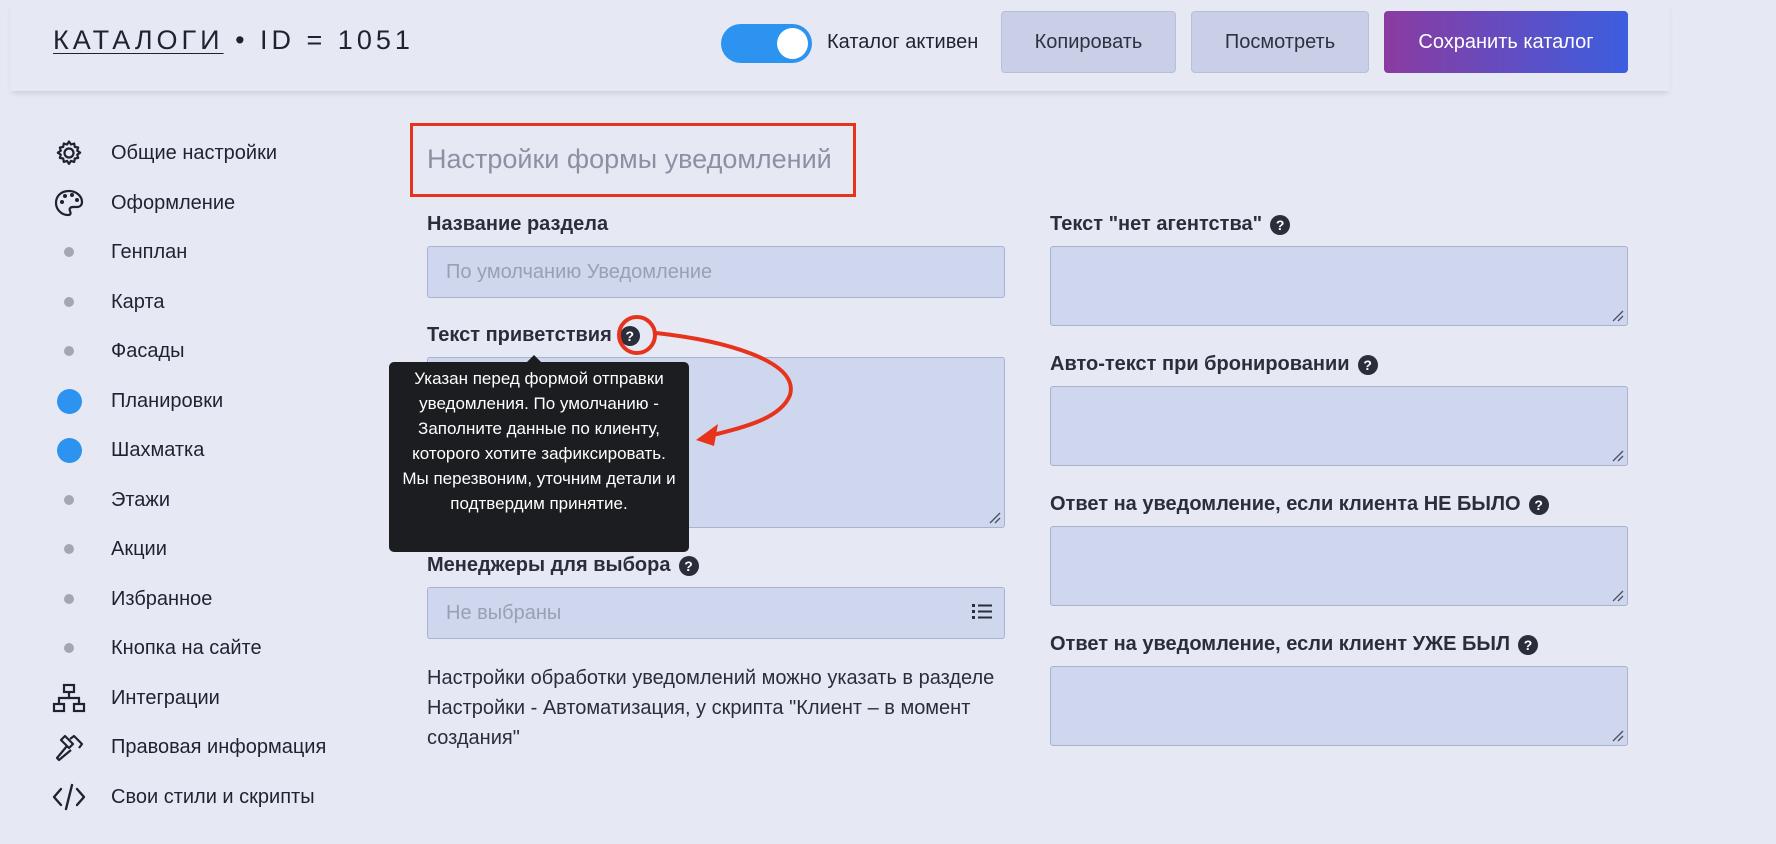 The width and height of the screenshot is (1776, 844). What do you see at coordinates (69, 797) in the screenshot?
I see `code-icon` at bounding box center [69, 797].